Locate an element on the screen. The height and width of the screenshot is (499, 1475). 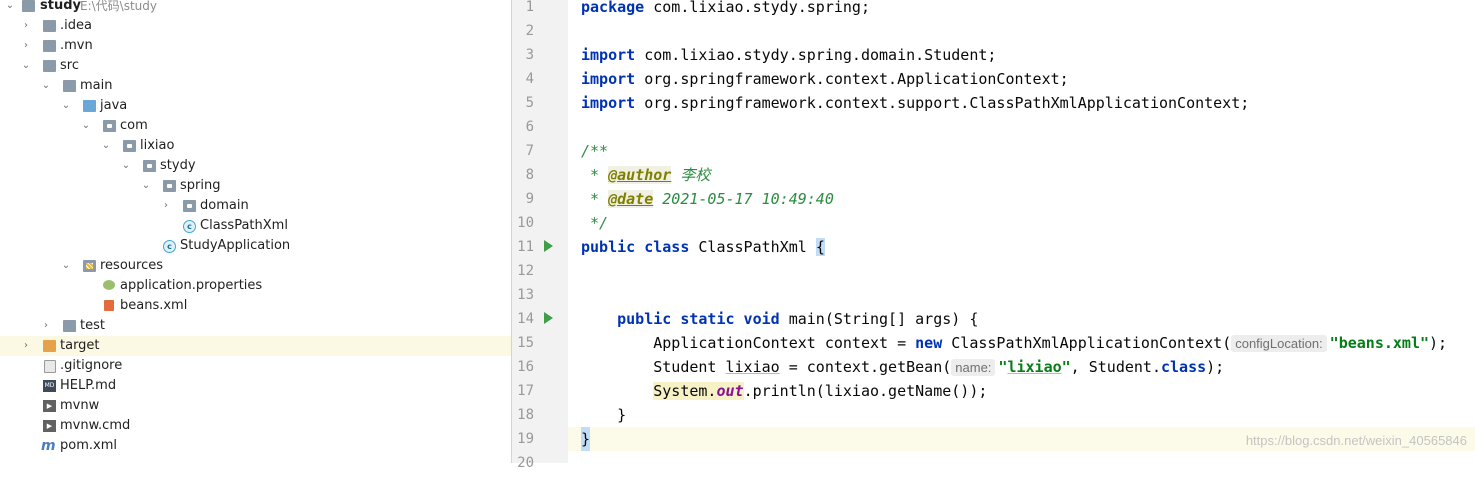
tree-label: StudyApplication is located at coordinates (235, 245).